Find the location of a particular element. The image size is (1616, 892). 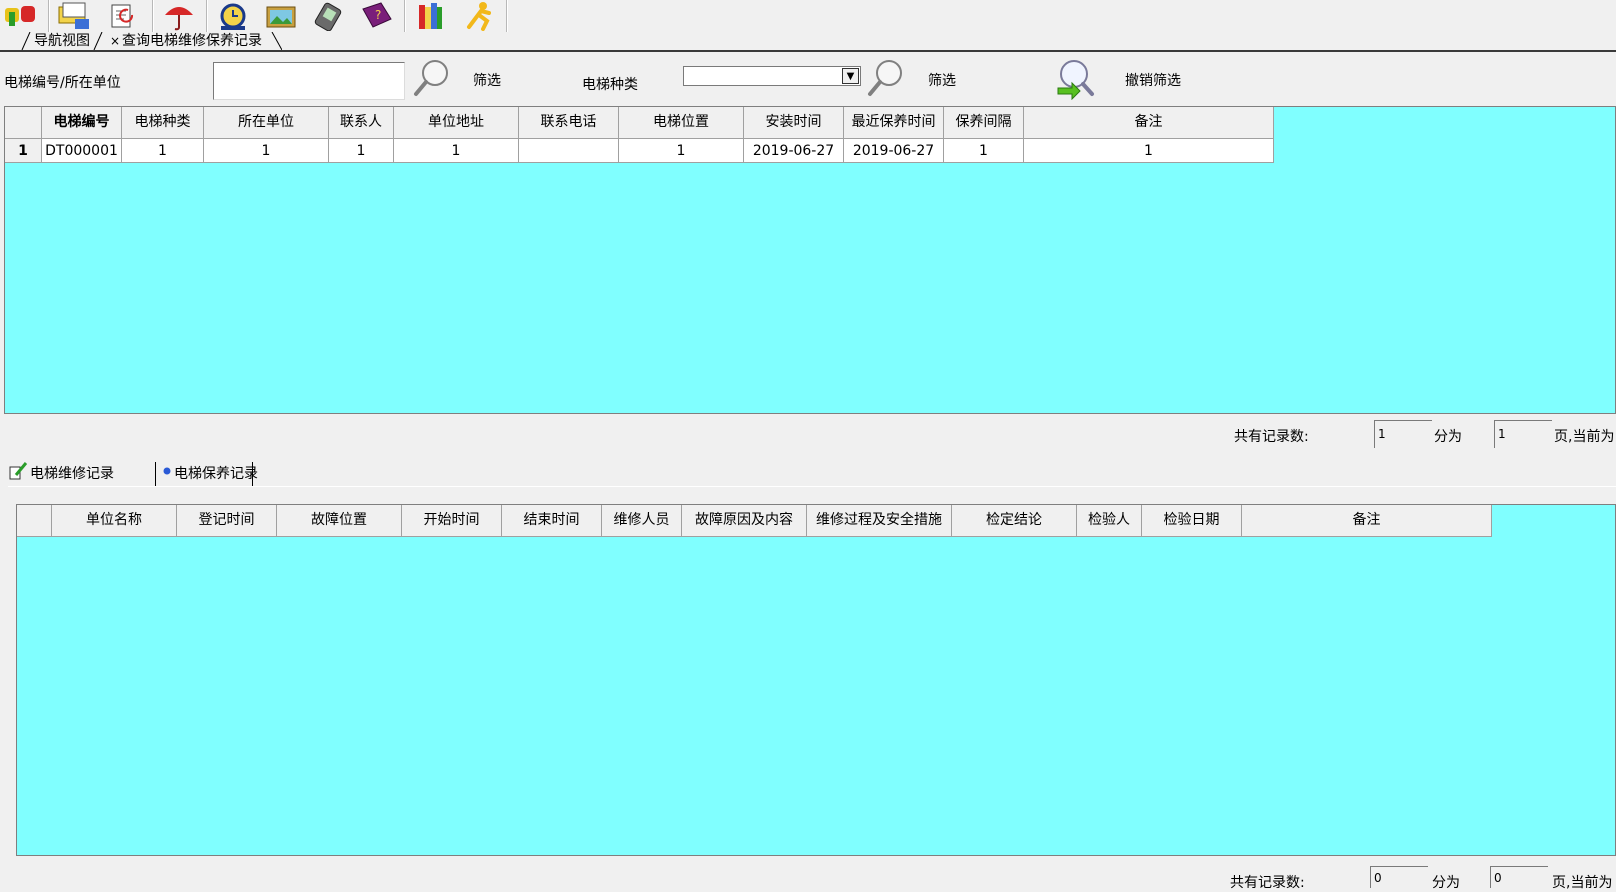

tab-navigation-view-label: 导航视图 is located at coordinates (62, 41).